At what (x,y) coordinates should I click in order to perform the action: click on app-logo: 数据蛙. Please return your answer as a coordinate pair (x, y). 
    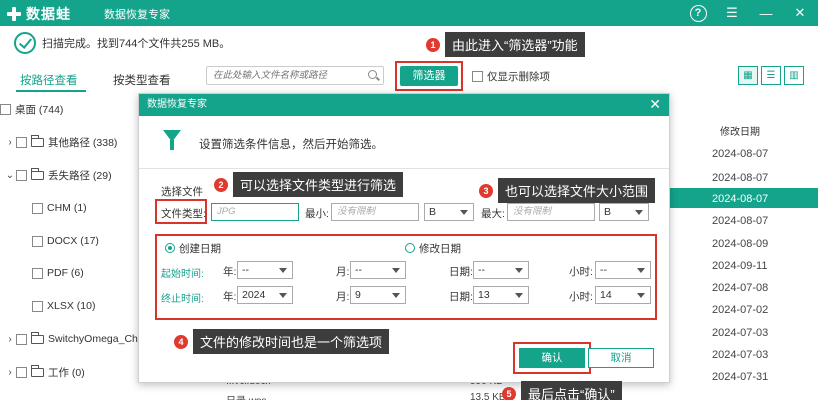
    Looking at the image, I should click on (38, 14).